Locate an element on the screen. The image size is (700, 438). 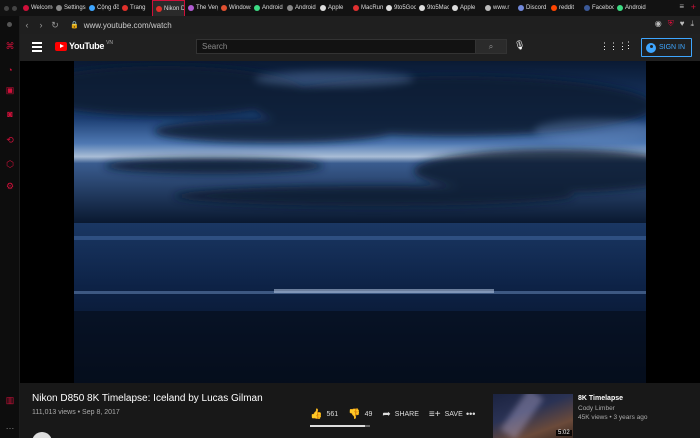
tab-label: Facebook is located at coordinates (603, 8).